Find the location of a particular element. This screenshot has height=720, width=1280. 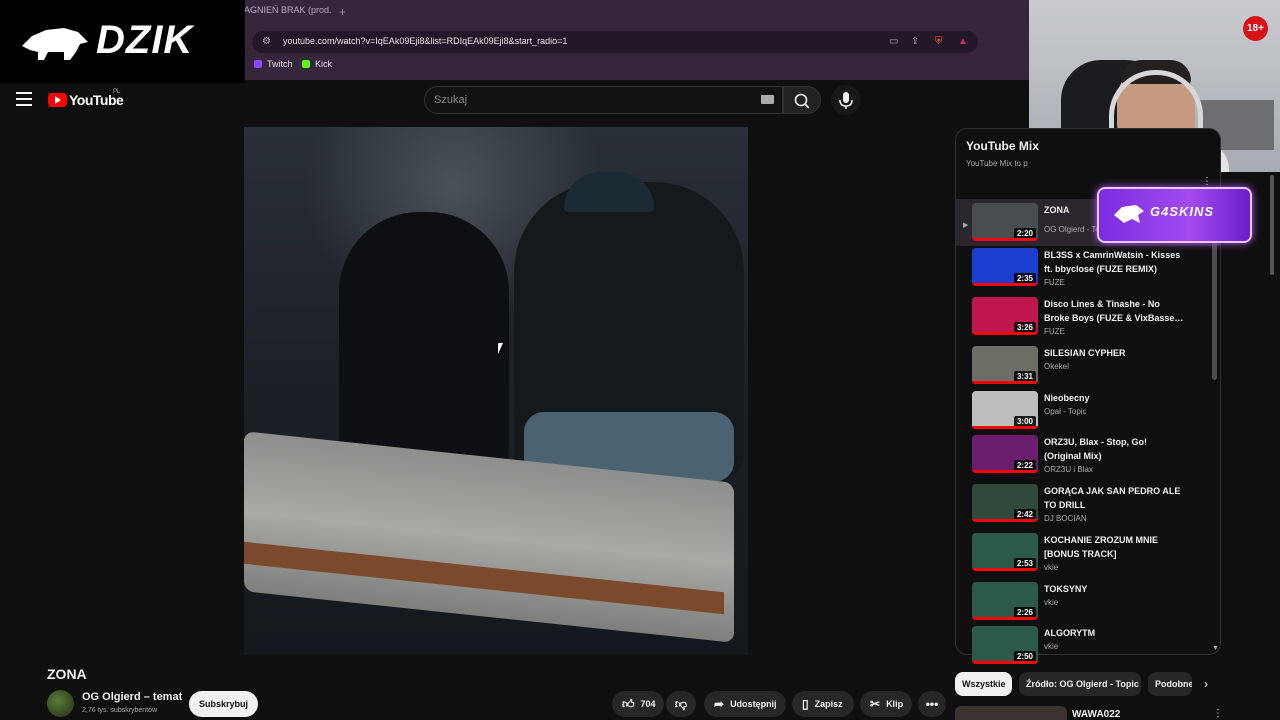

video-title: ZONA is located at coordinates (67, 674).